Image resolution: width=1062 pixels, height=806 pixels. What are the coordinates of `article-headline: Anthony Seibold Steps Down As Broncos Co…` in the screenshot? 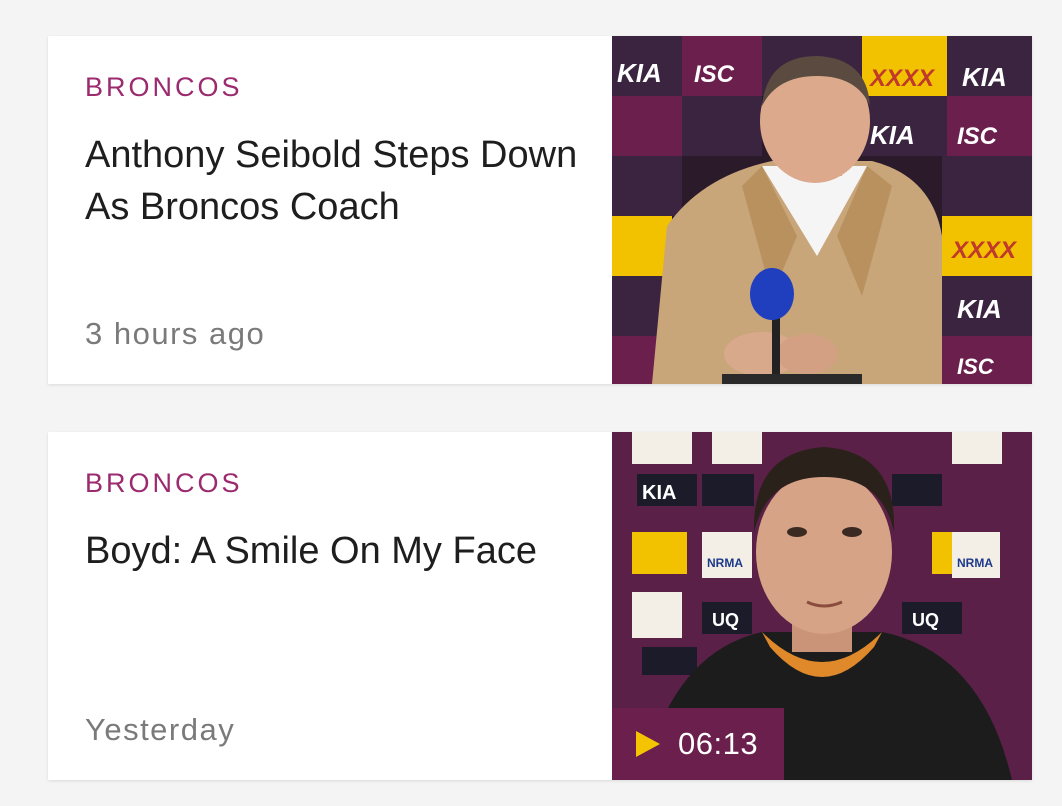 It's located at (335, 181).